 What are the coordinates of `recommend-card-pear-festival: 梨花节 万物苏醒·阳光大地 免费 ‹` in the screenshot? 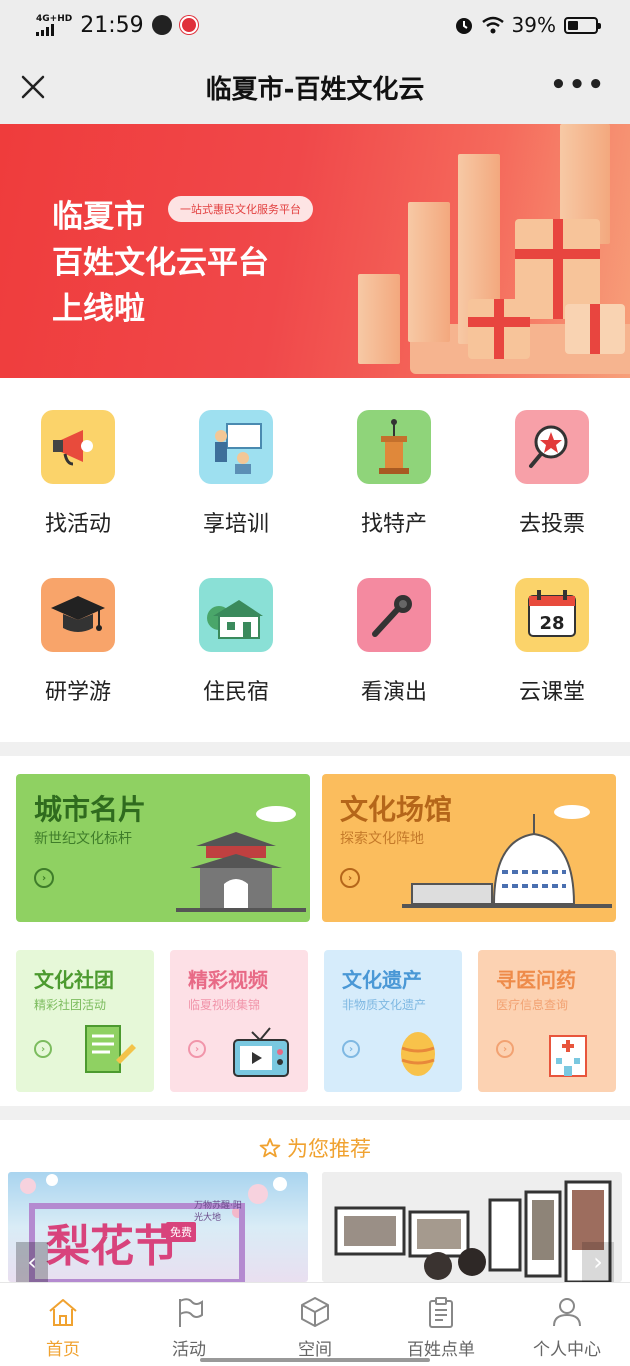 It's located at (158, 1227).